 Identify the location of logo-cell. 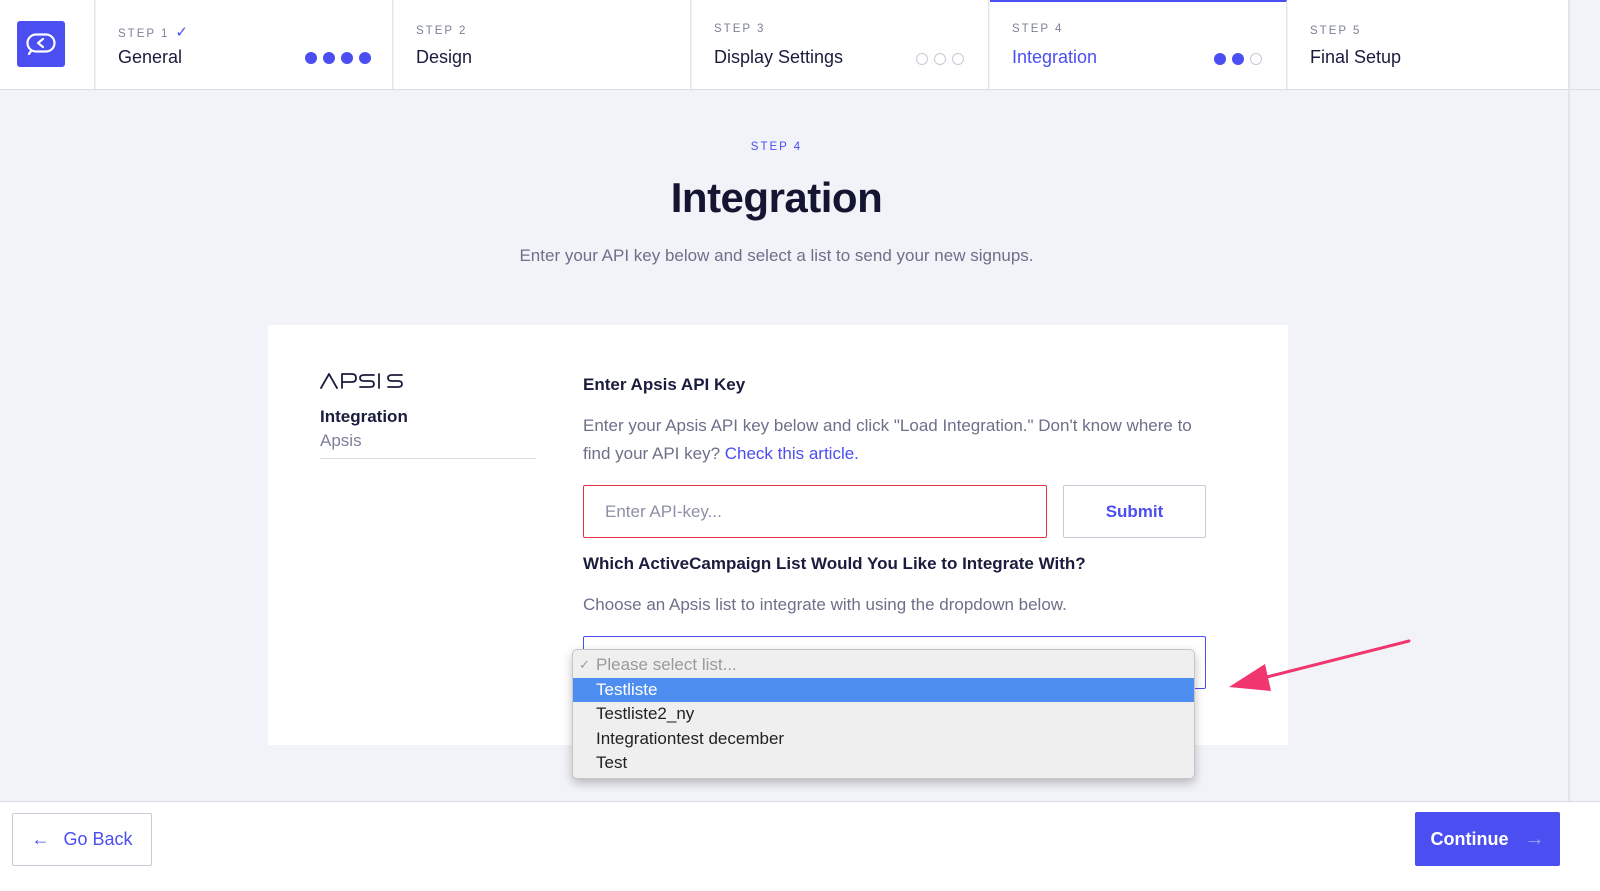
(47, 44).